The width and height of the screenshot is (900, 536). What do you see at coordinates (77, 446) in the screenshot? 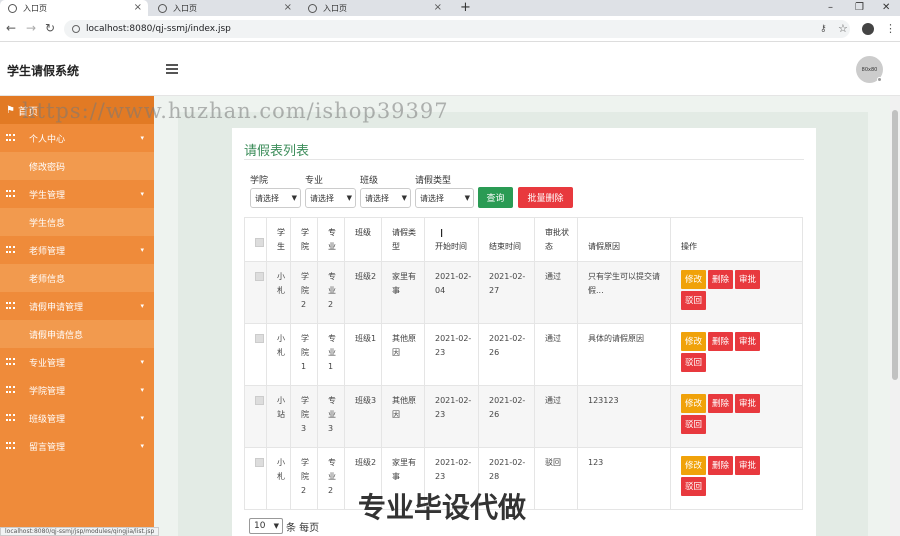
I see `sidebar-group-messages: 留言管理 ▾` at bounding box center [77, 446].